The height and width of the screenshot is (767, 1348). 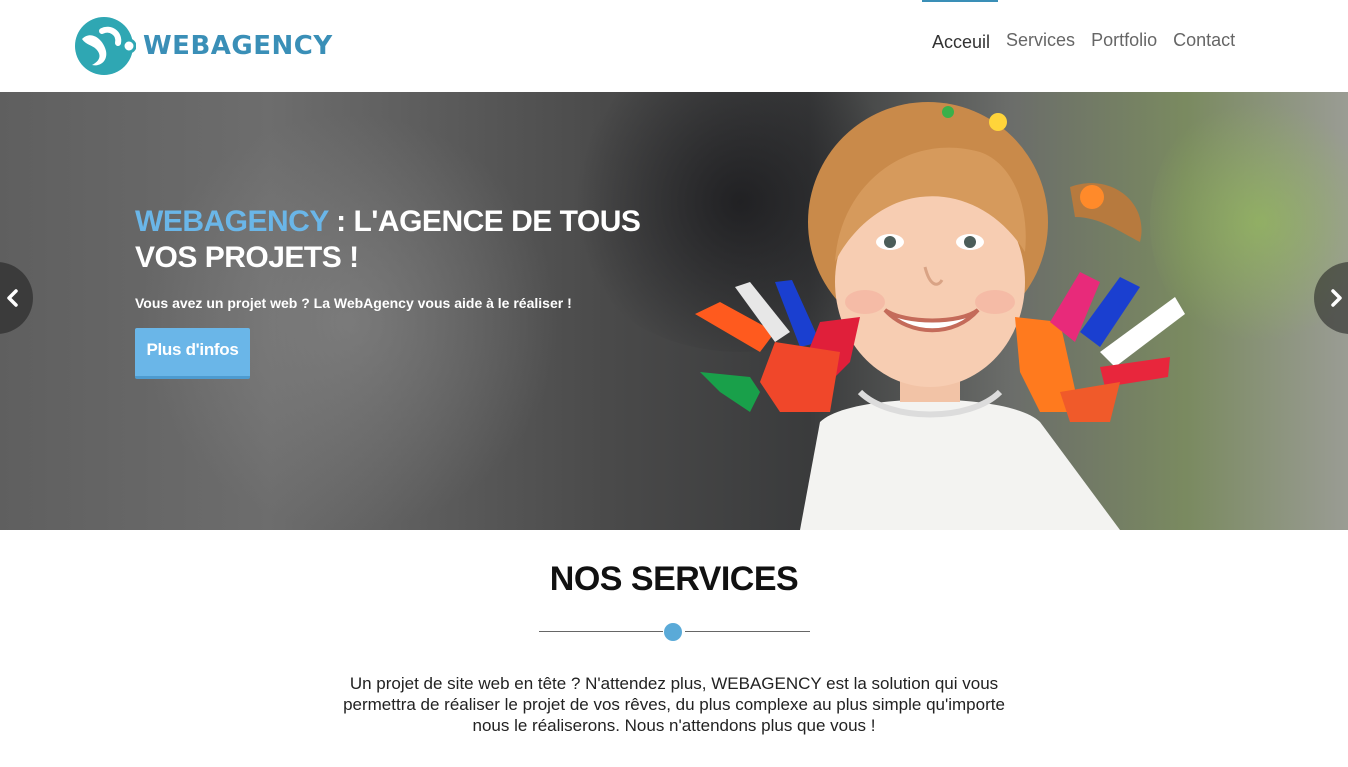 What do you see at coordinates (232, 221) in the screenshot?
I see `hero-title-accent: WEBAGENCY` at bounding box center [232, 221].